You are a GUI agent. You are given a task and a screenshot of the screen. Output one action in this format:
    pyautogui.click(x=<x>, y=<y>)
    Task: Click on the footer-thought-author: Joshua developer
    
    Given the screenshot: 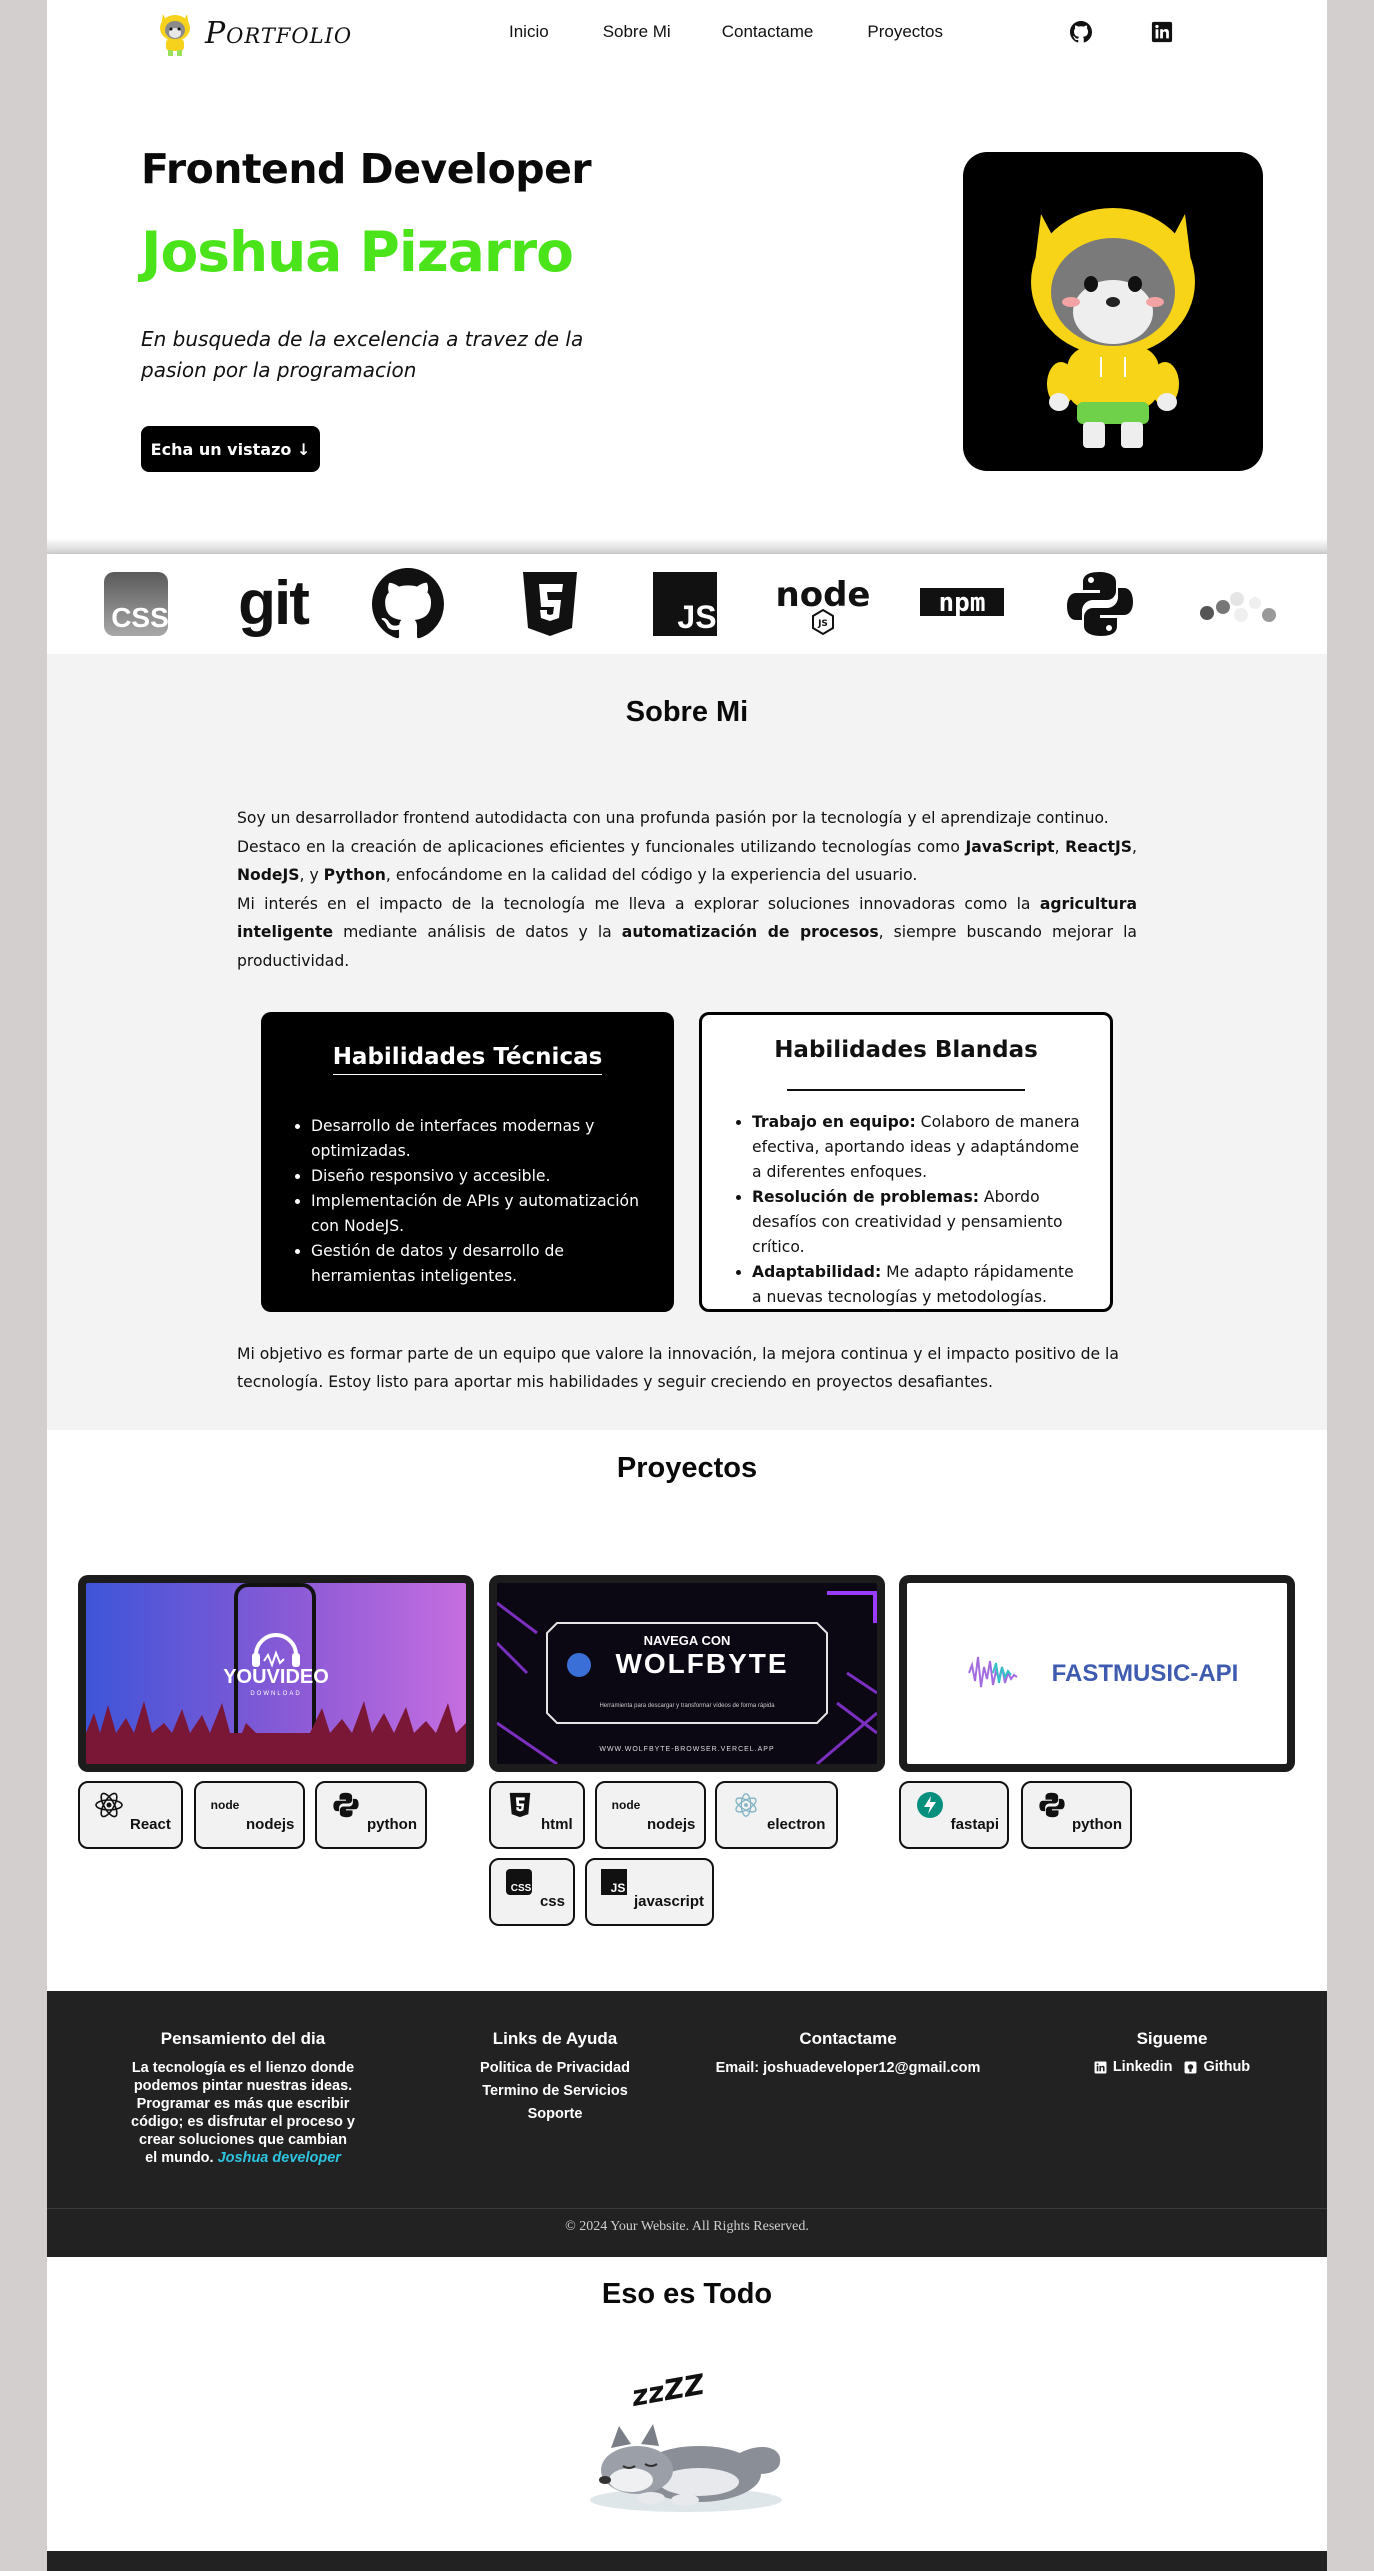 What is the action you would take?
    pyautogui.click(x=279, y=2158)
    